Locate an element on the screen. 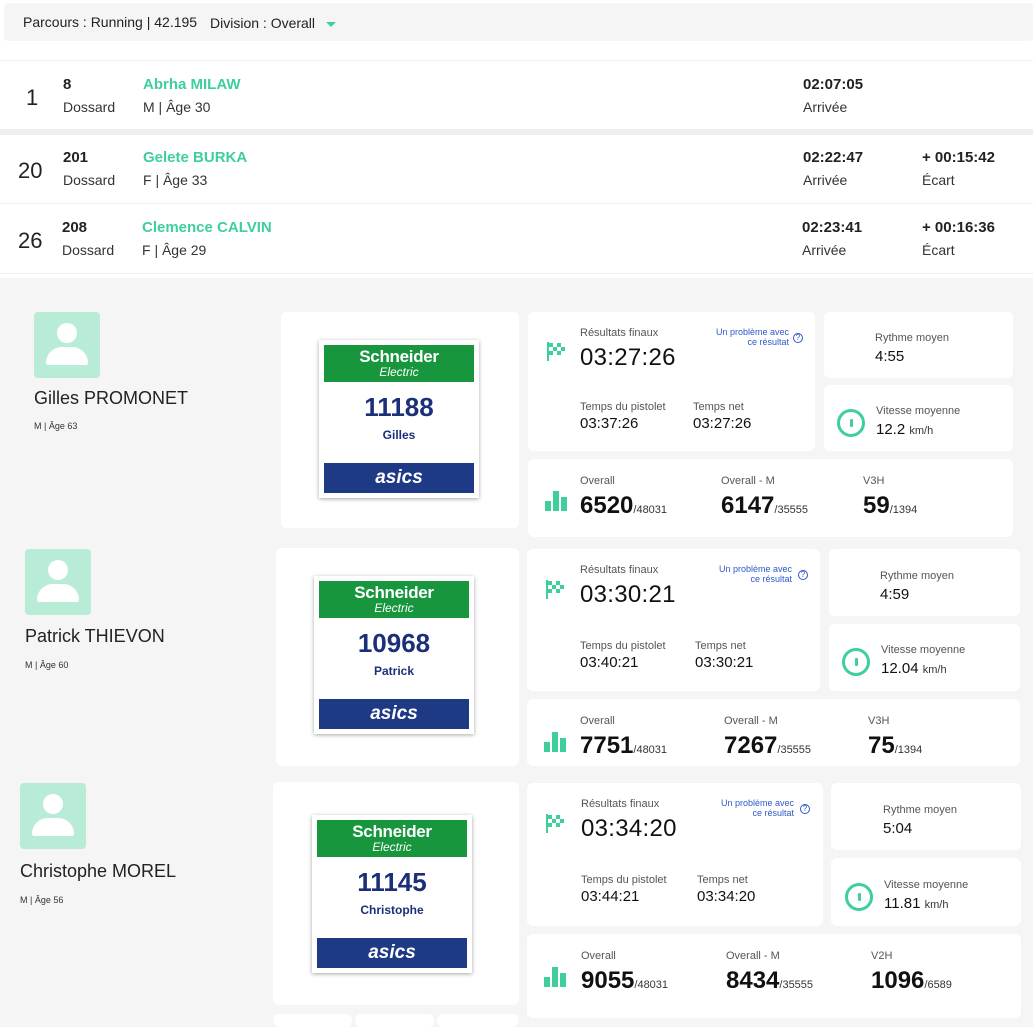 This screenshot has height=1027, width=1033. bib-first-name: Patrick is located at coordinates (394, 671).